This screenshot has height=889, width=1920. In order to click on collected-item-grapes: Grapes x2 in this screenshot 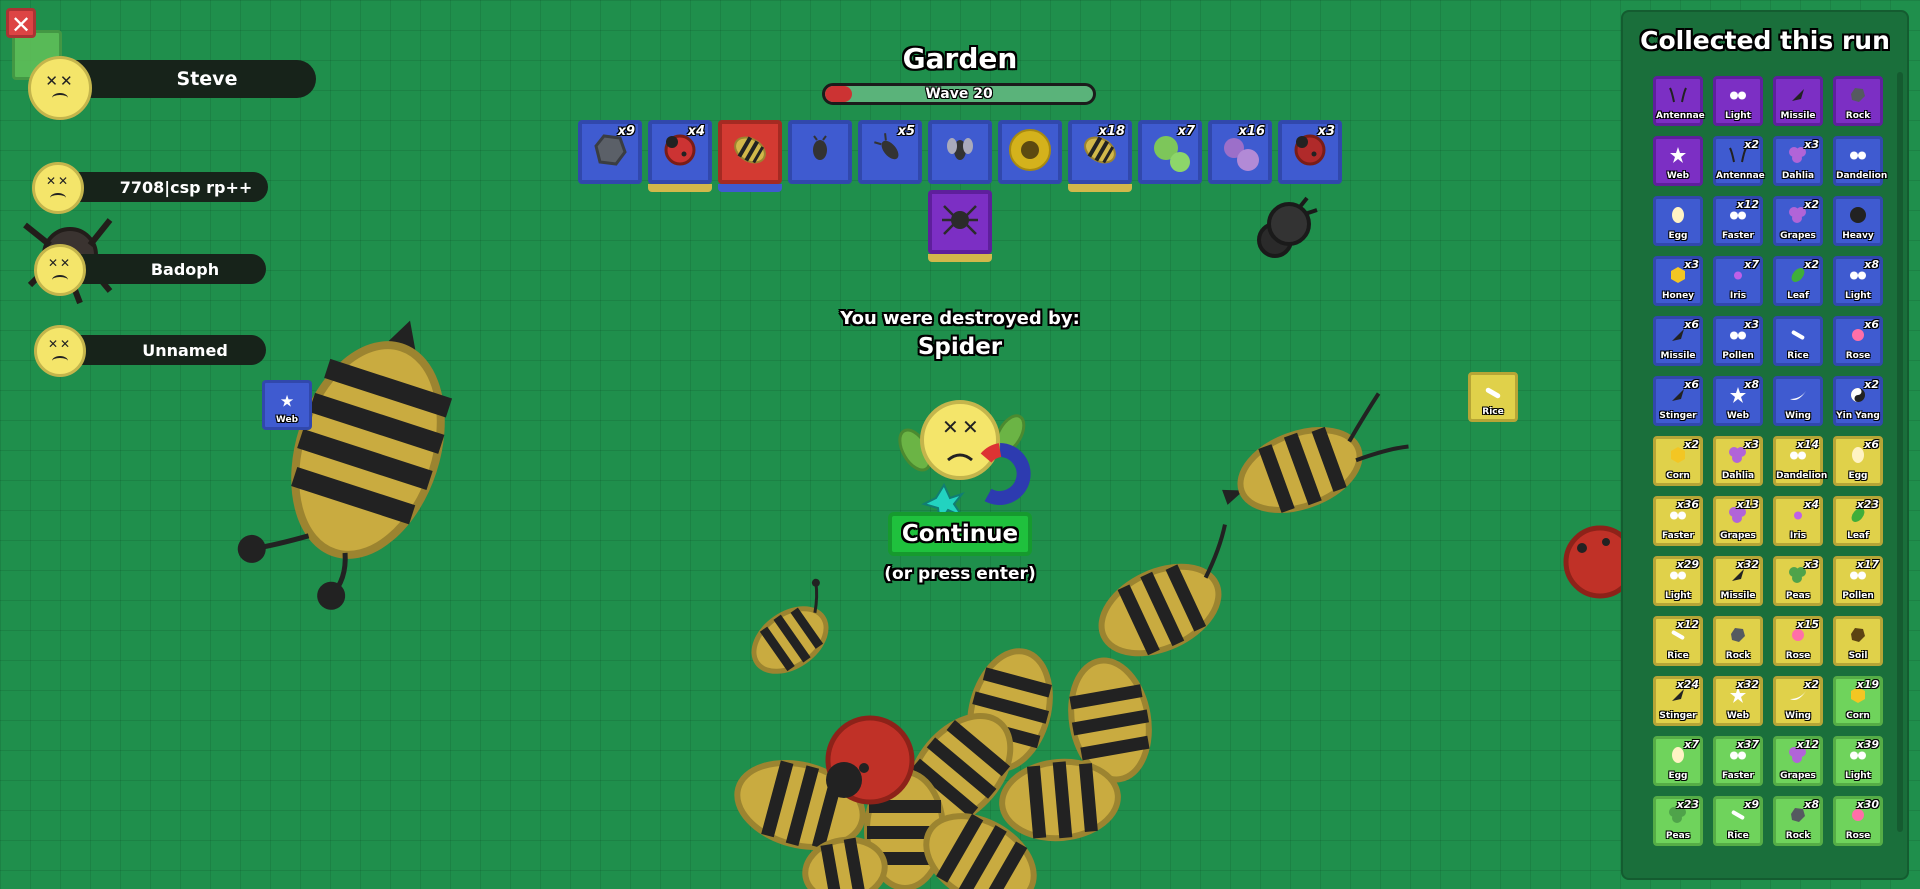, I will do `click(1798, 221)`.